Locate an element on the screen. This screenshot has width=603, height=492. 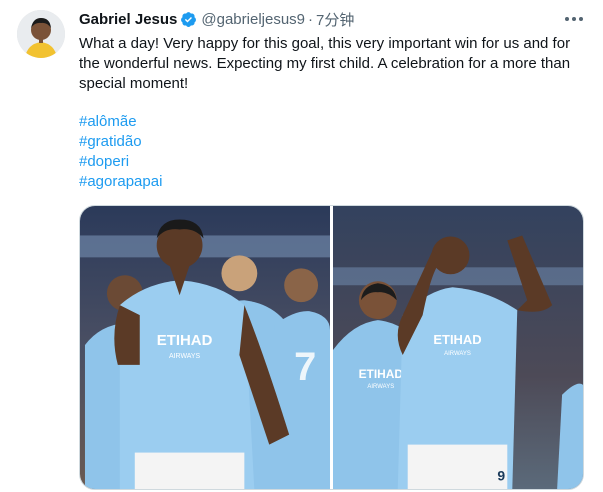
tweet-text-line: special moment! is located at coordinates (134, 83).